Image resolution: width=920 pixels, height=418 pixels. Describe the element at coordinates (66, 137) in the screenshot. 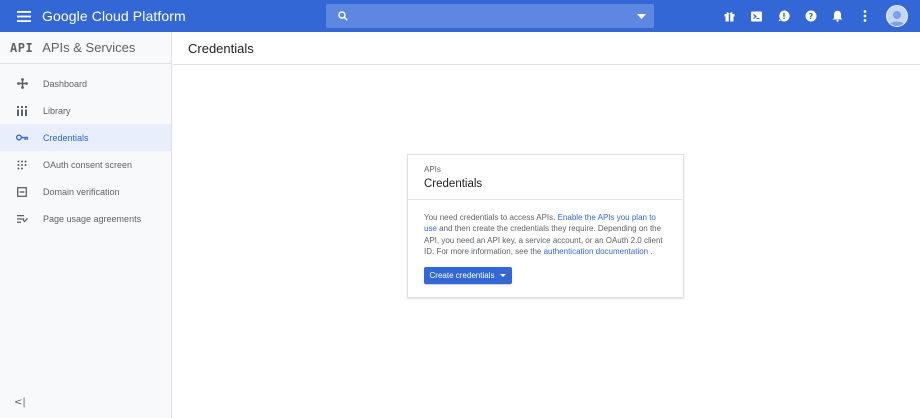

I see `sidebar-item-label: Credentials` at that location.